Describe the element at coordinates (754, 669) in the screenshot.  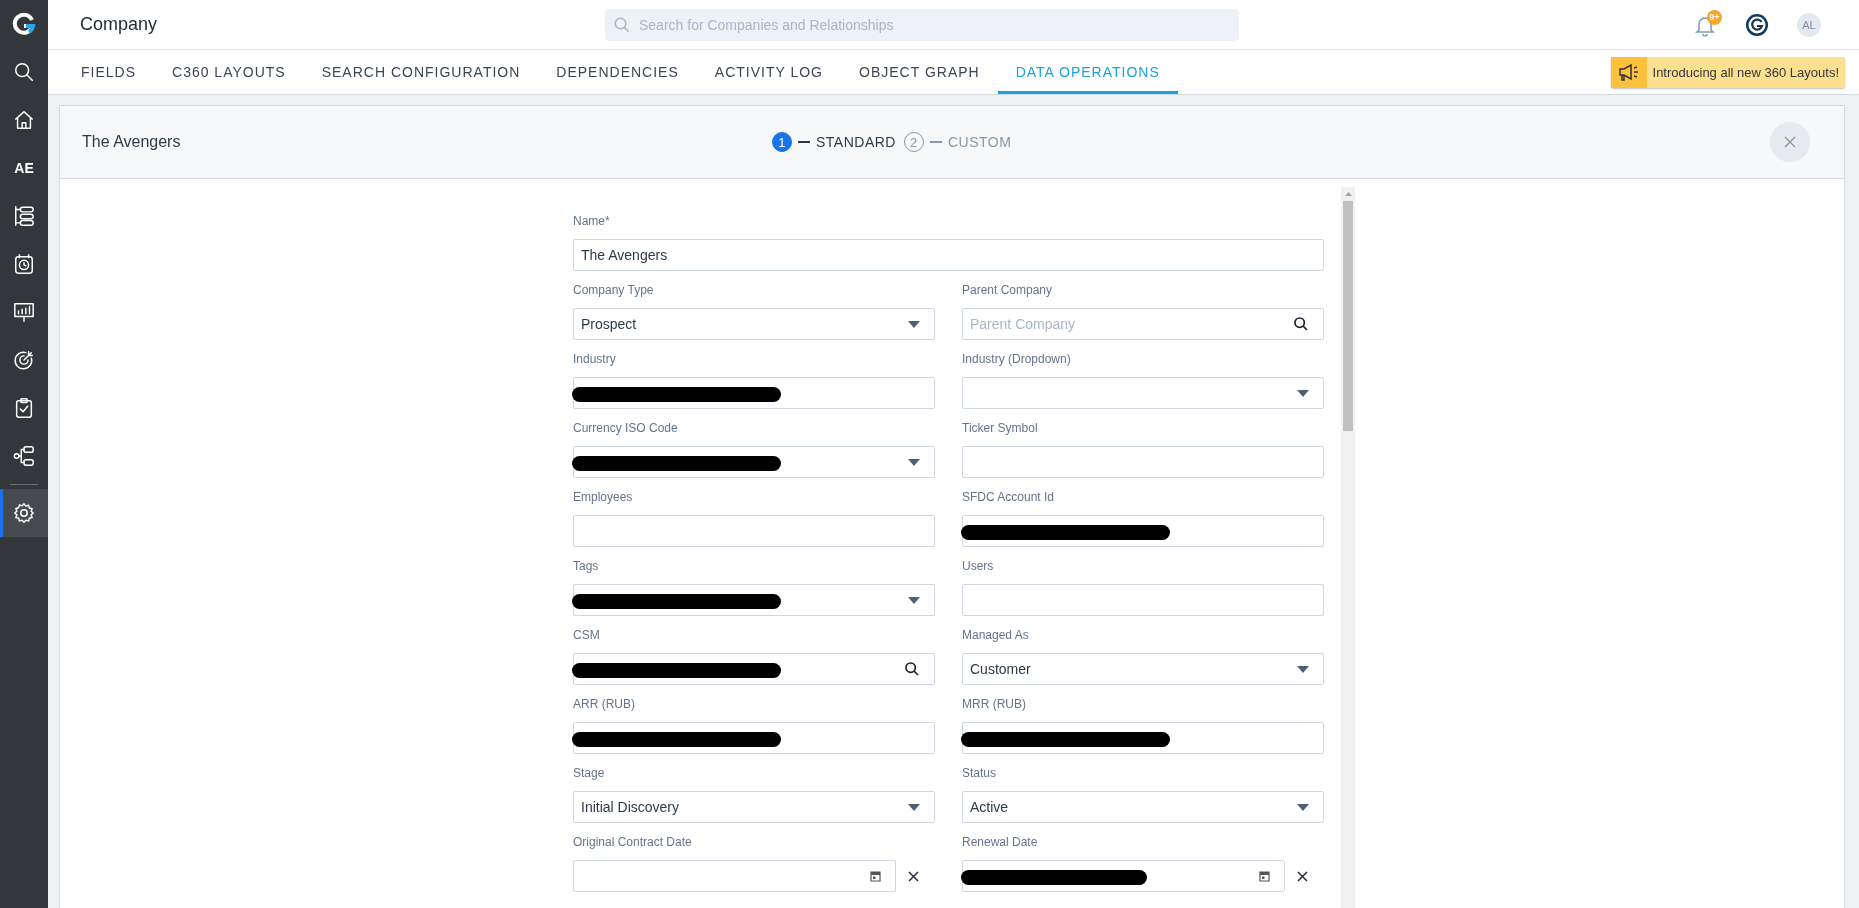
I see `lookup-field` at that location.